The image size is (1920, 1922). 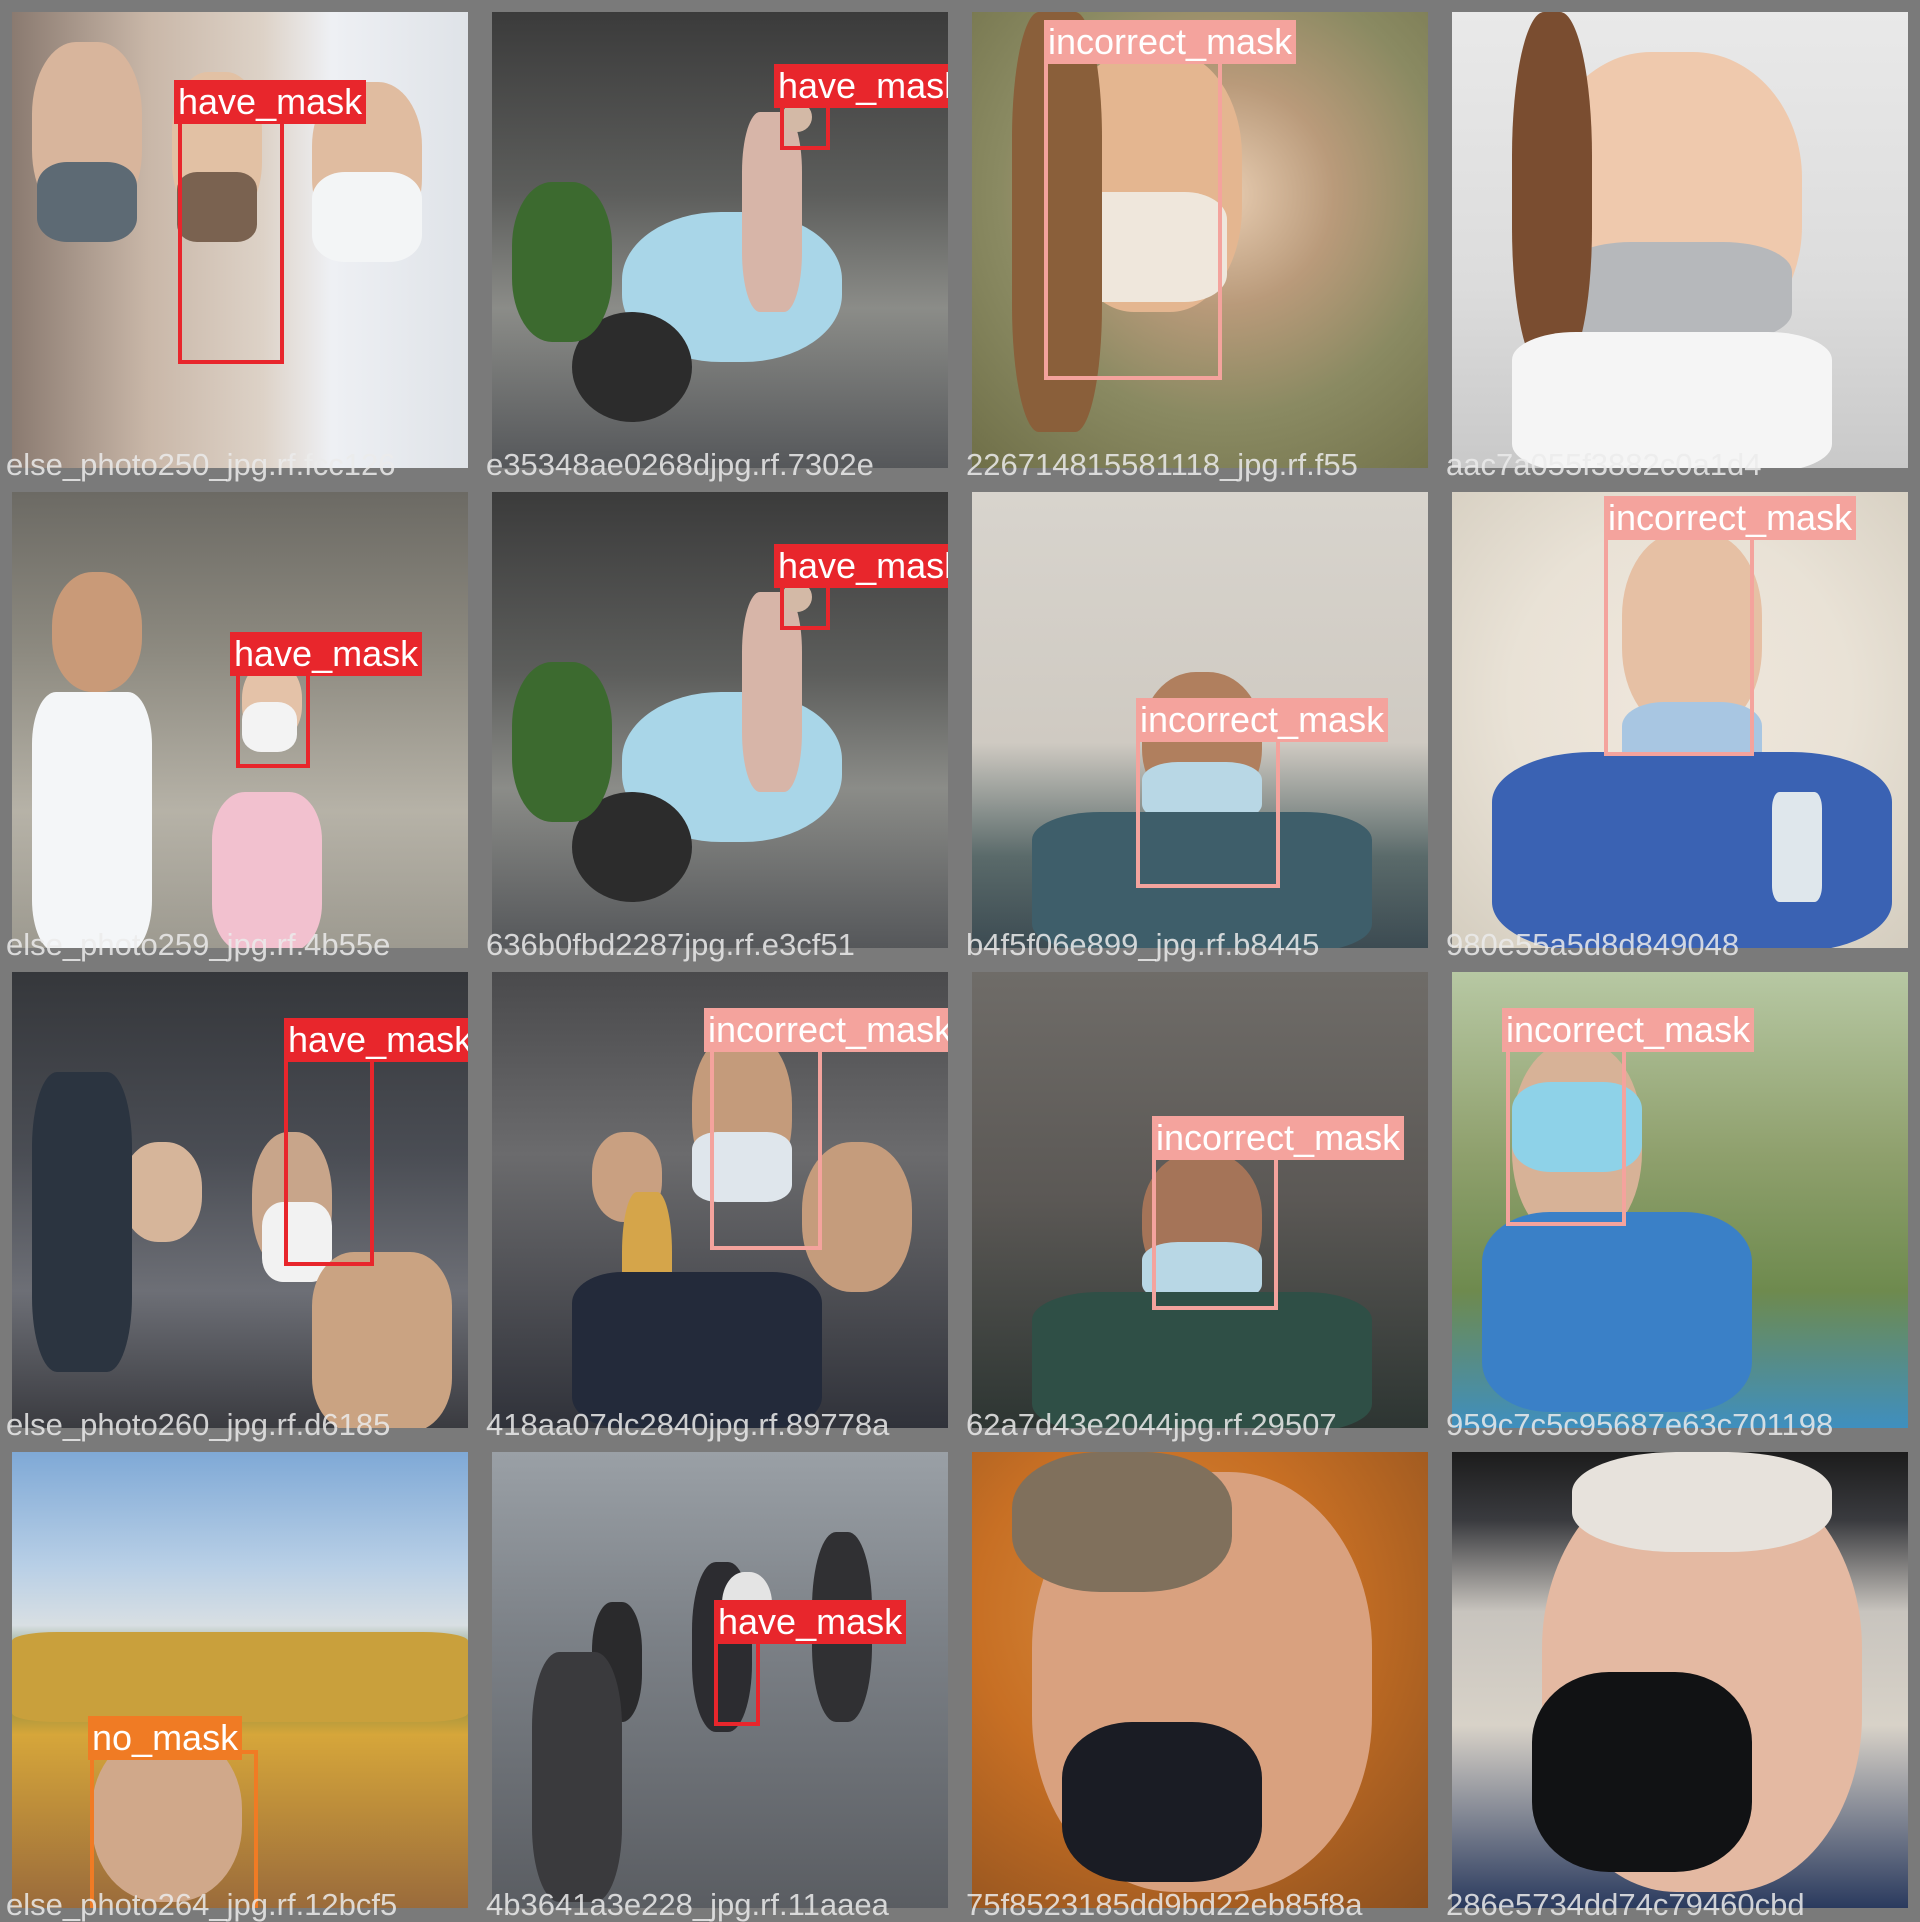 What do you see at coordinates (174, 1829) in the screenshot?
I see `detection-box-no-mask` at bounding box center [174, 1829].